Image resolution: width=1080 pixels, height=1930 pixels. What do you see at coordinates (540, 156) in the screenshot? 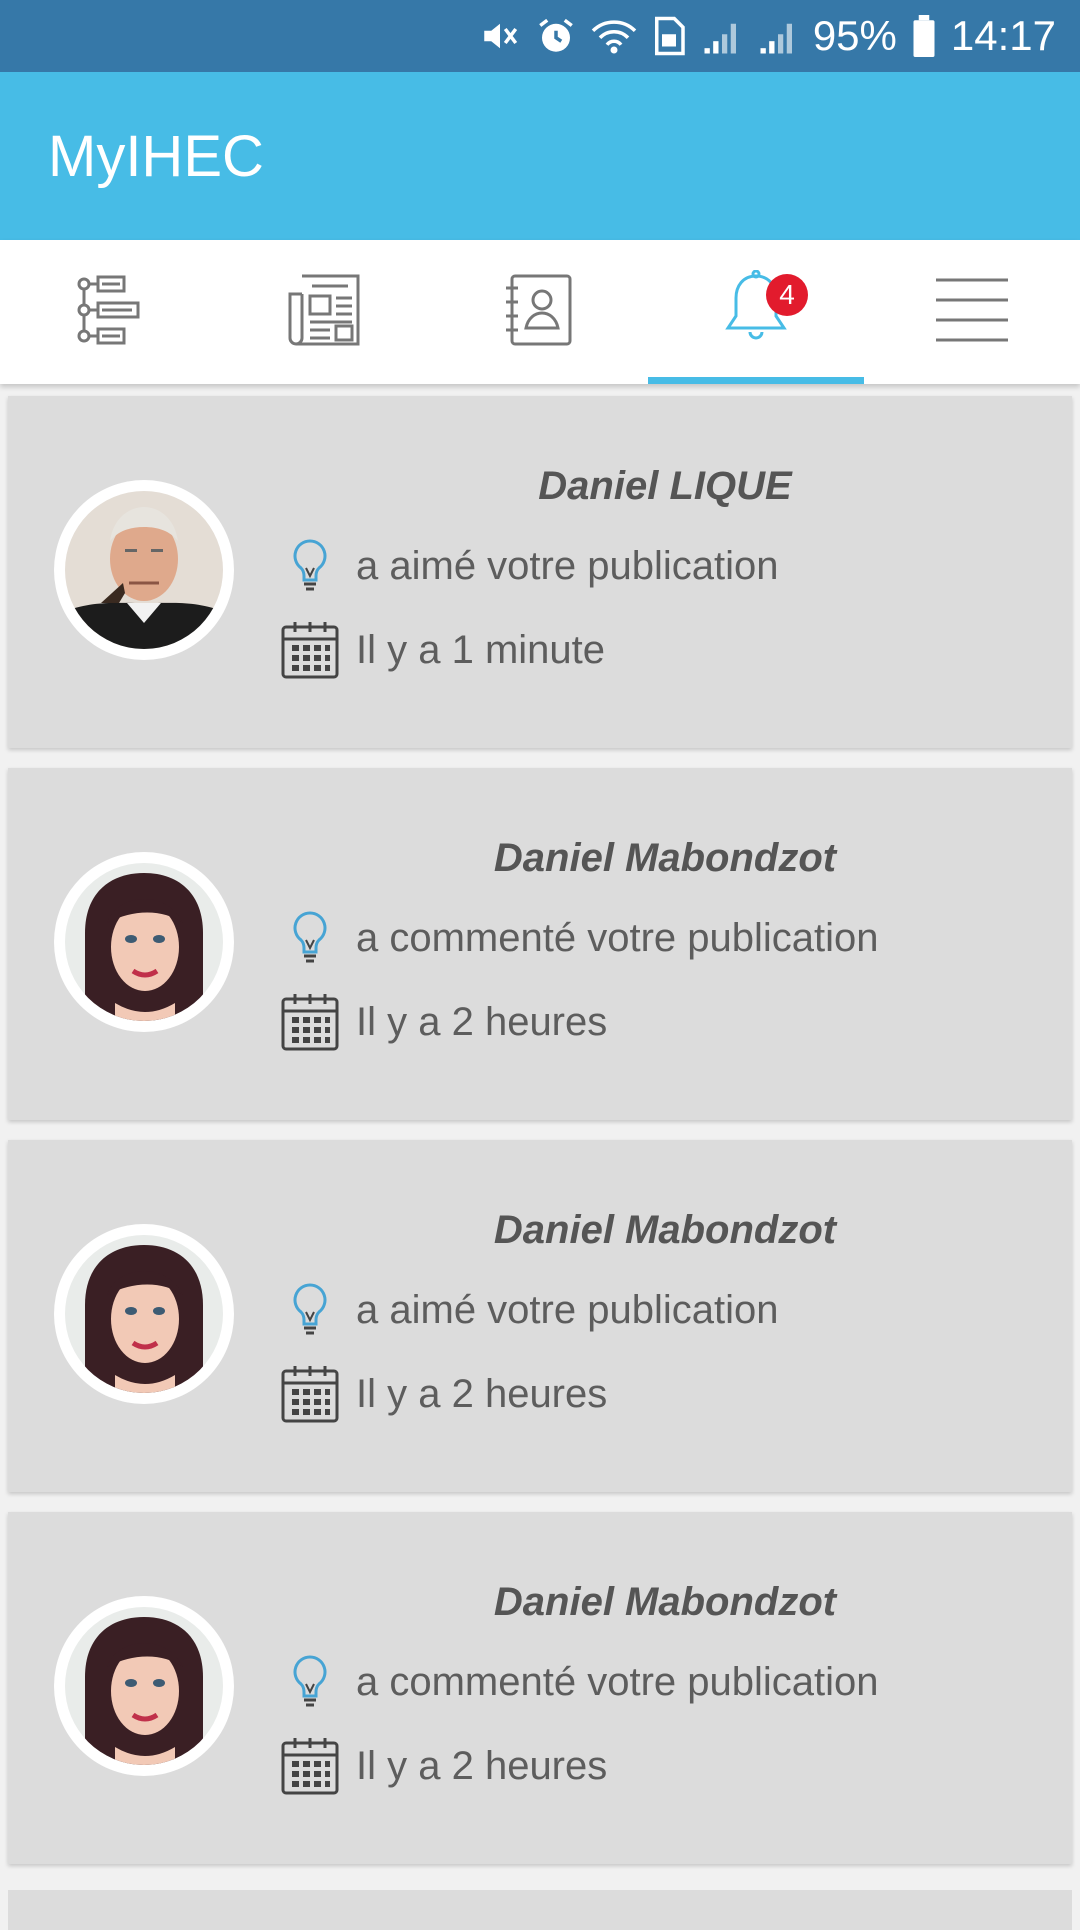
I see `app-bar: MyIHEC` at bounding box center [540, 156].